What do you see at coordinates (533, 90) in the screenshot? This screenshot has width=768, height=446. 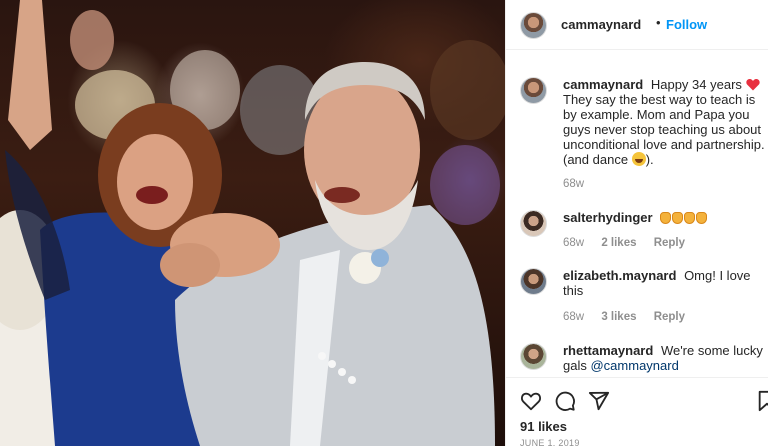 I see `caption-avatar` at bounding box center [533, 90].